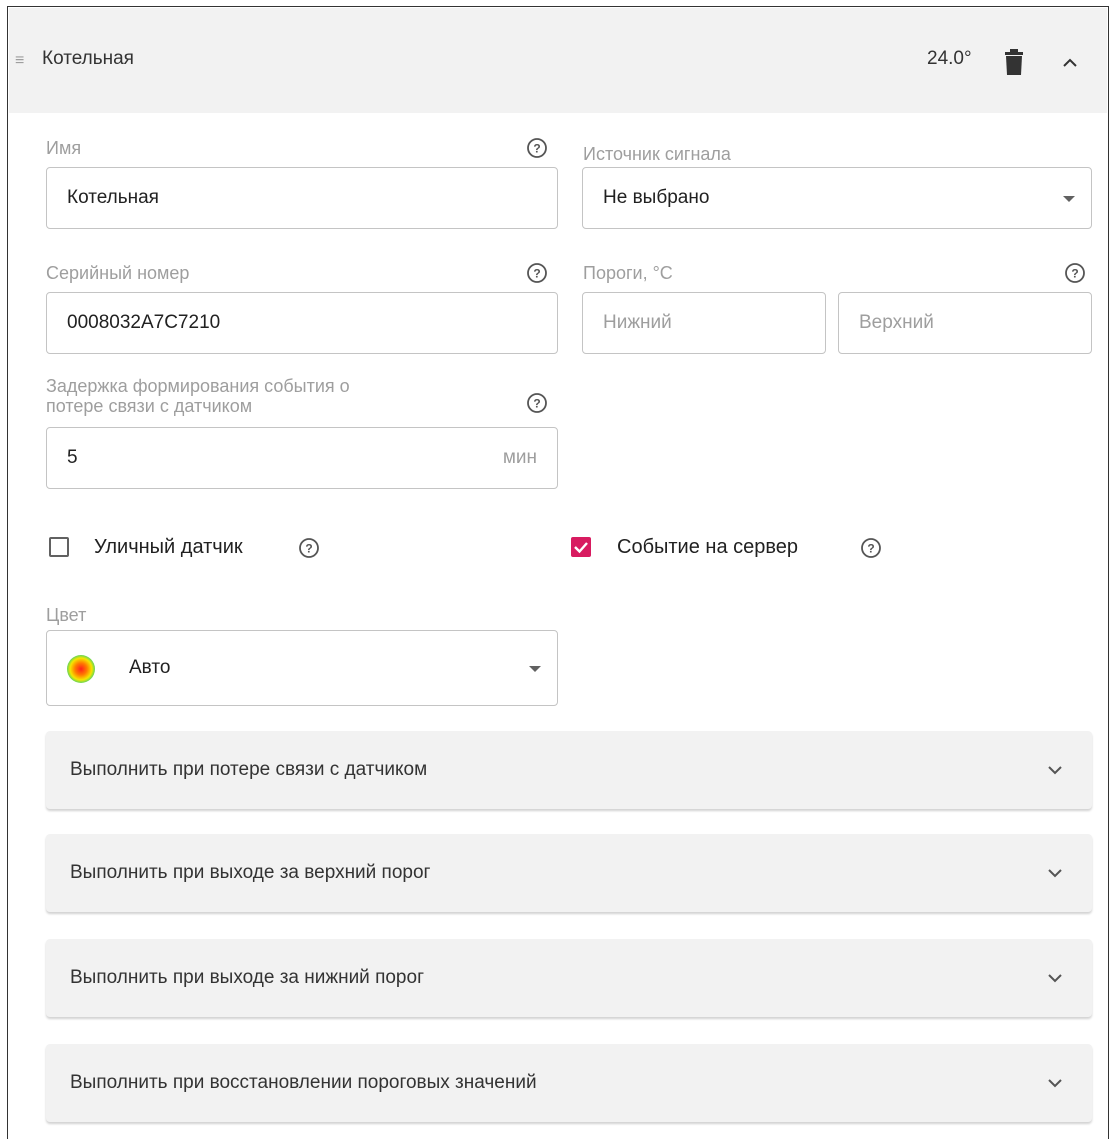 The width and height of the screenshot is (1111, 1139). What do you see at coordinates (59, 547) in the screenshot?
I see `outdoor-sensor-checkbox` at bounding box center [59, 547].